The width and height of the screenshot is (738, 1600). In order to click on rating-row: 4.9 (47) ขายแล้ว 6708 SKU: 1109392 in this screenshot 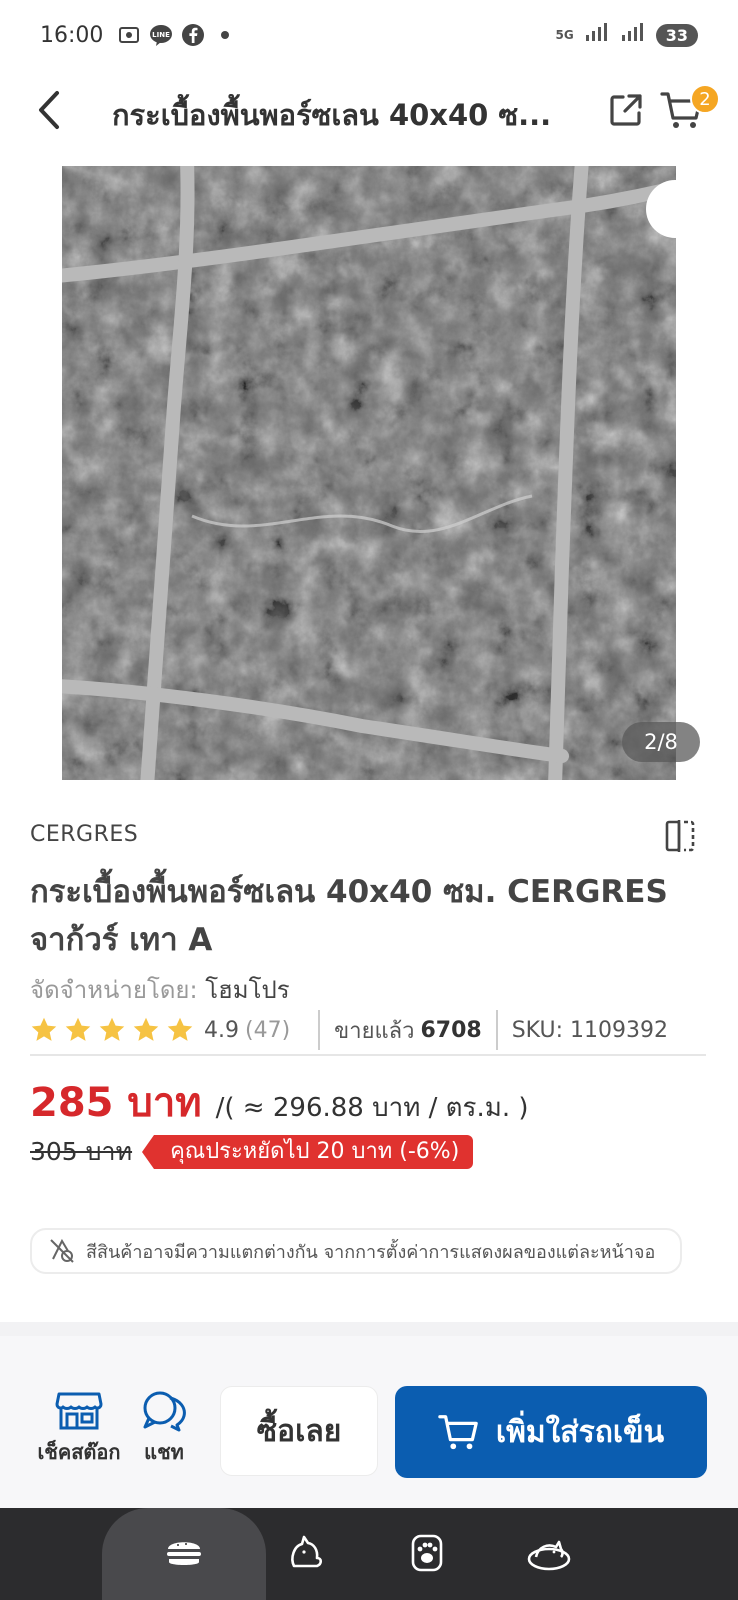, I will do `click(370, 1030)`.